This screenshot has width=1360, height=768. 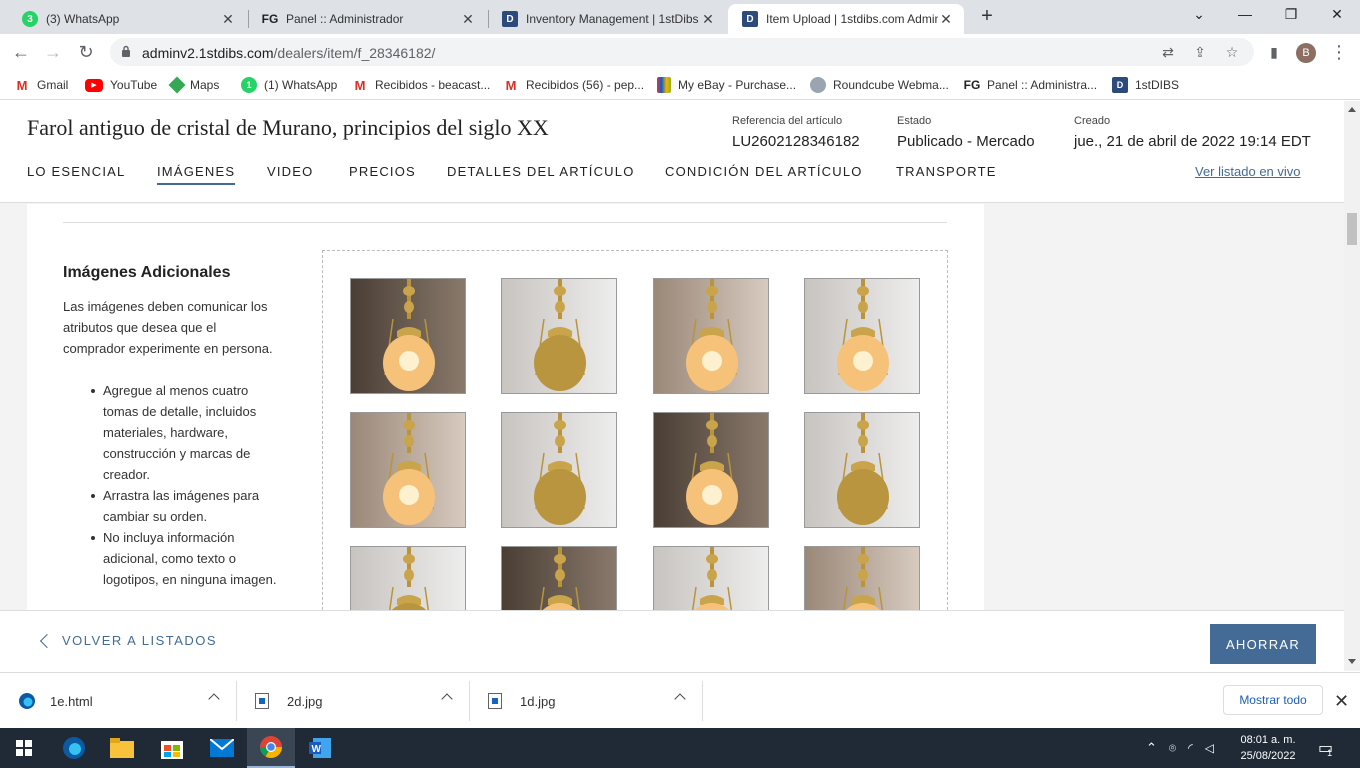 I want to click on created-label: Creado, so click(x=1092, y=121).